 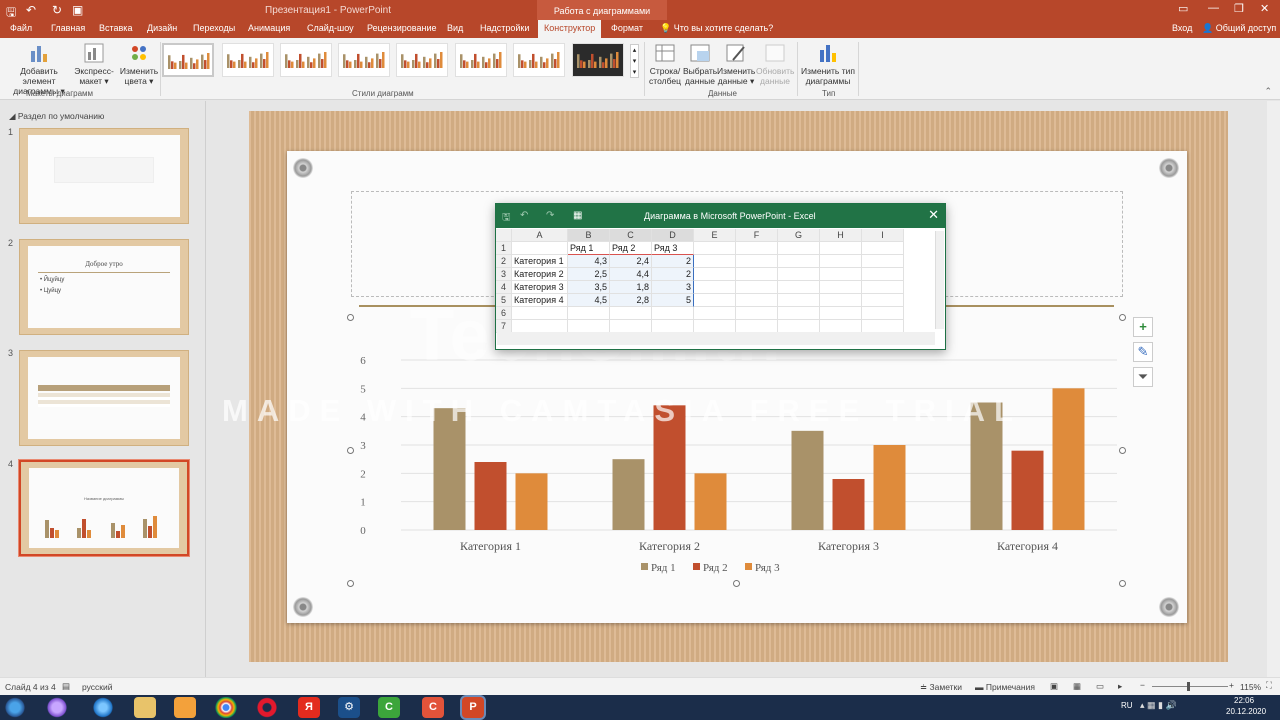 I want to click on start-button-icon, so click(x=15, y=707).